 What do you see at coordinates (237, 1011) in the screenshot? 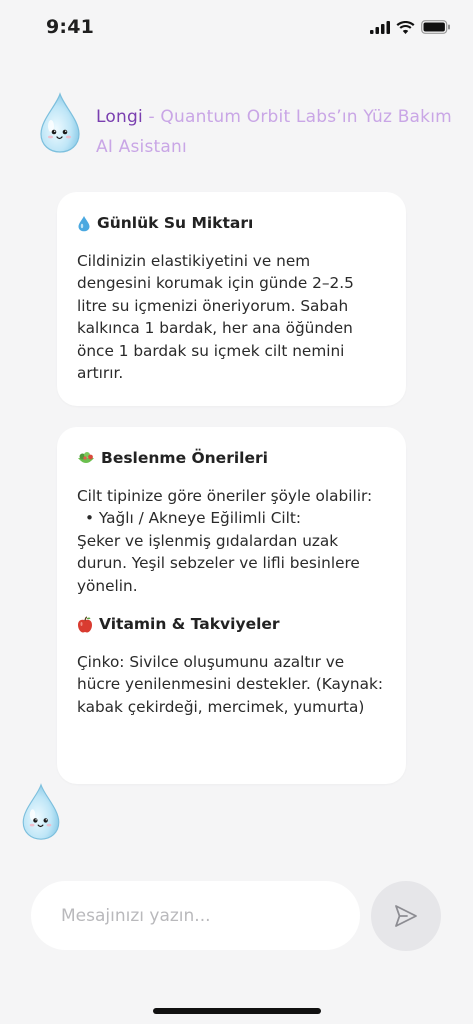
I see `home-indicator` at bounding box center [237, 1011].